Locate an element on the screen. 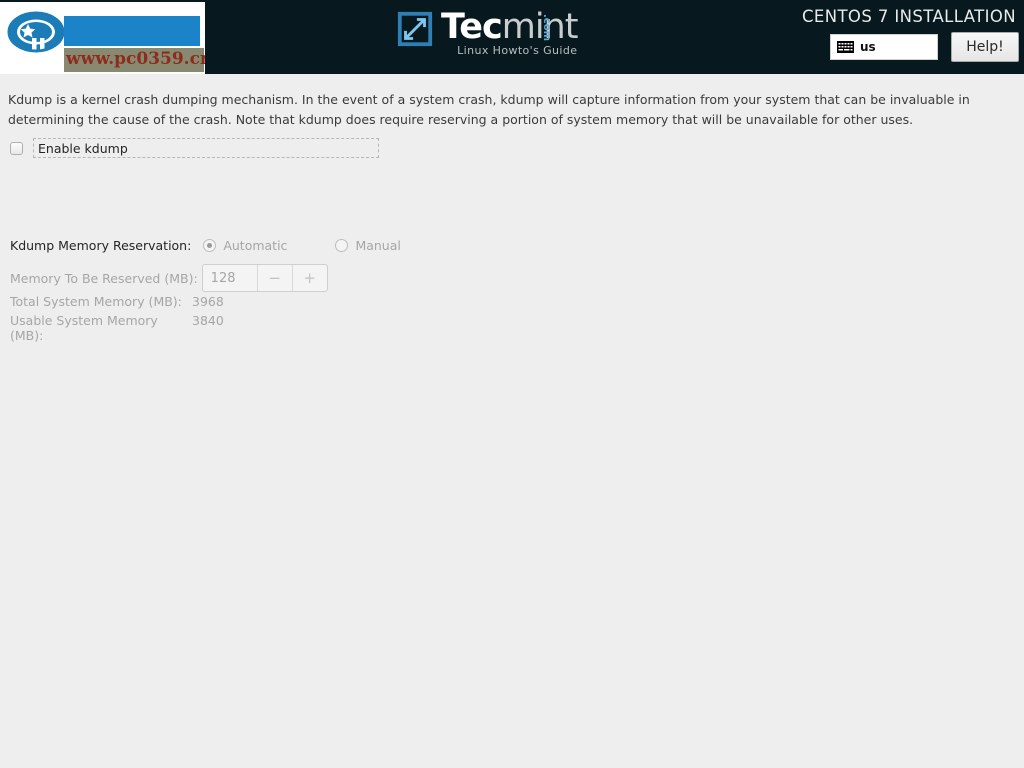  radio-manual-indicator is located at coordinates (342, 245).